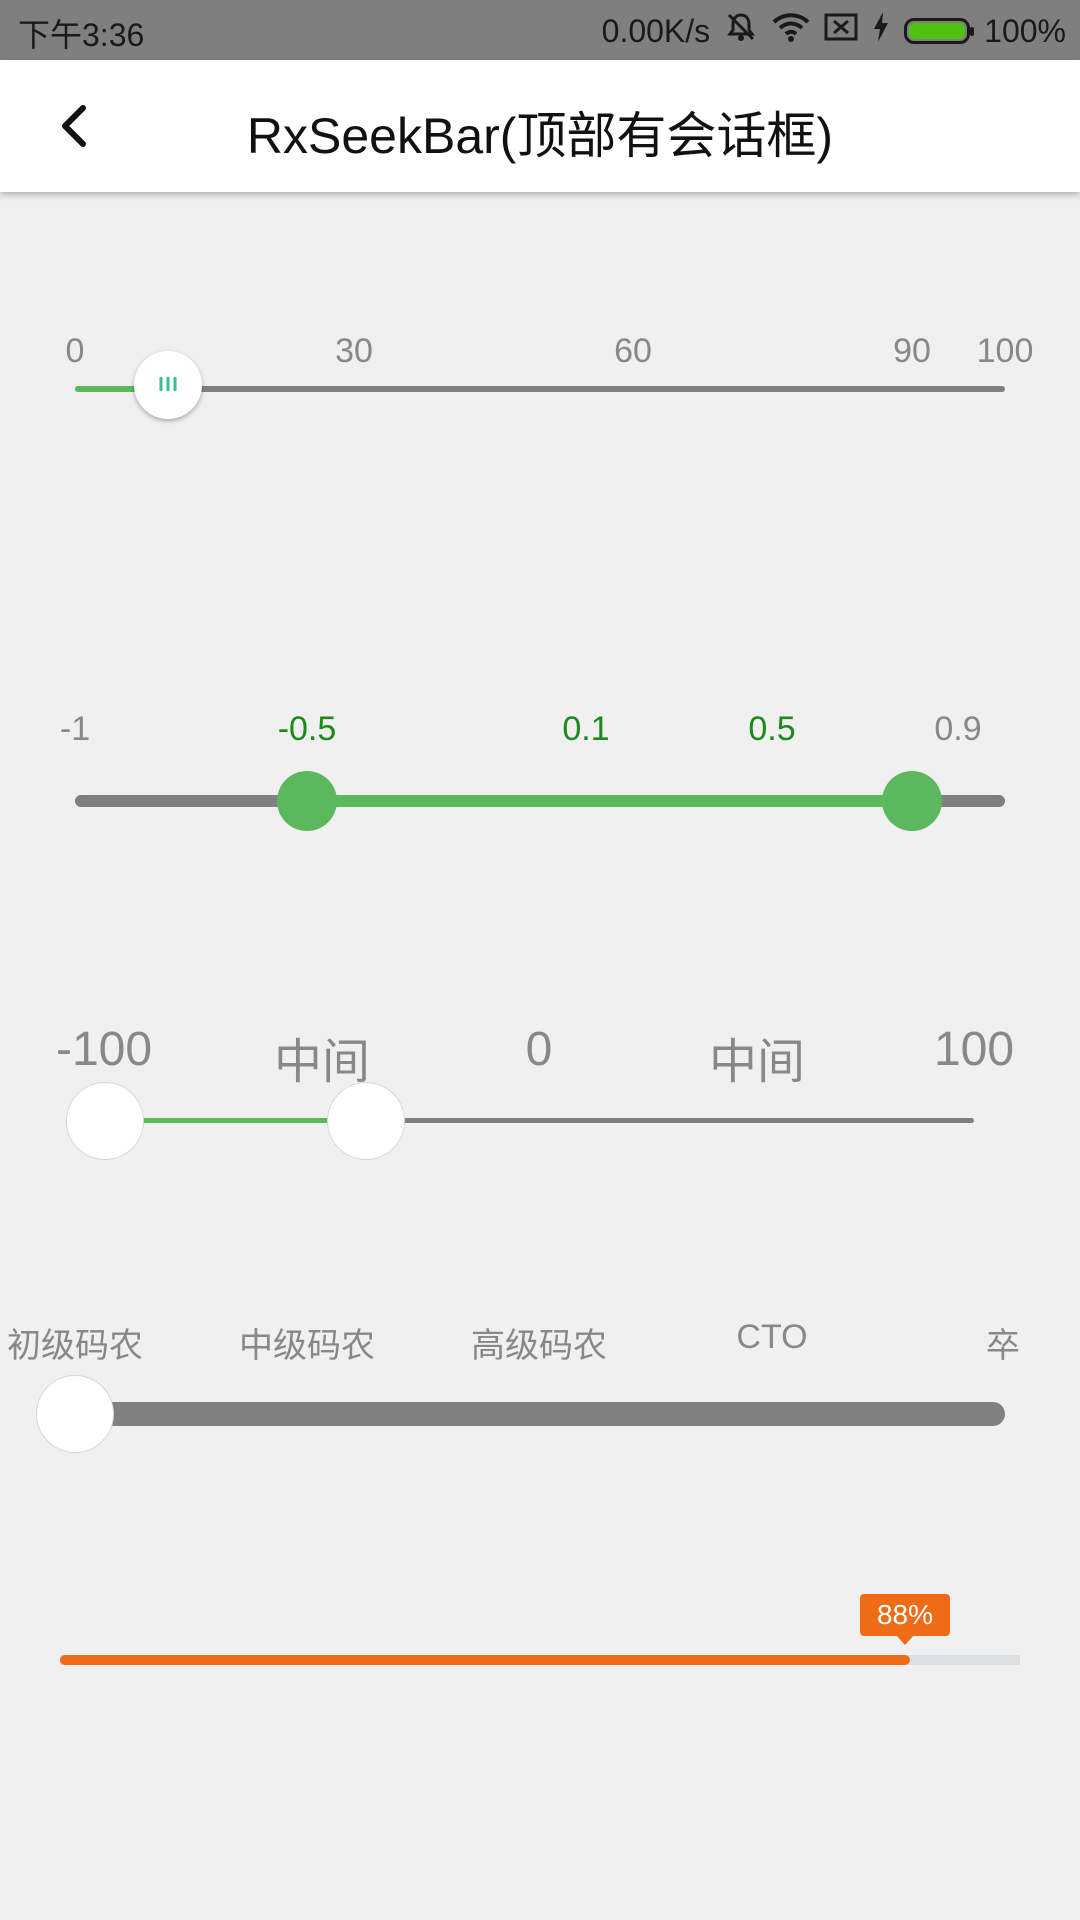 This screenshot has height=1920, width=1080. I want to click on status-icons: 0.00K/s 100%, so click(834, 31).